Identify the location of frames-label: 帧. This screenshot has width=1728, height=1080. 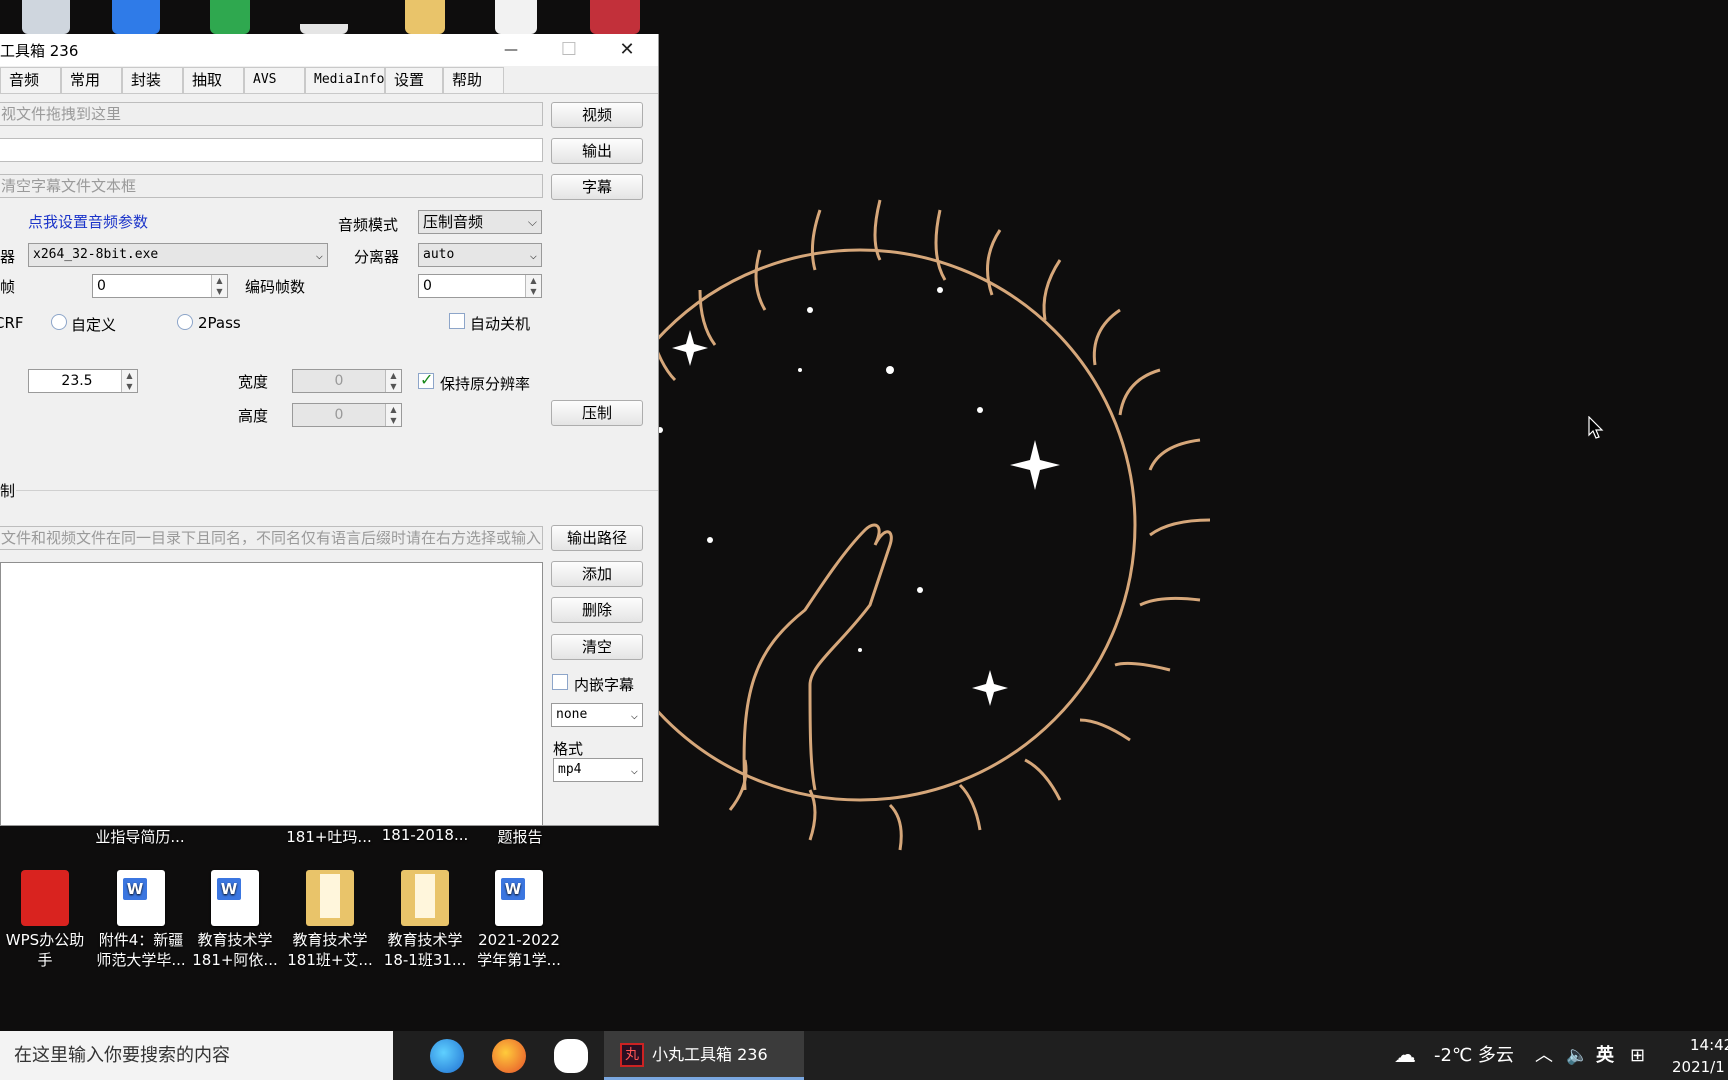
(8, 287).